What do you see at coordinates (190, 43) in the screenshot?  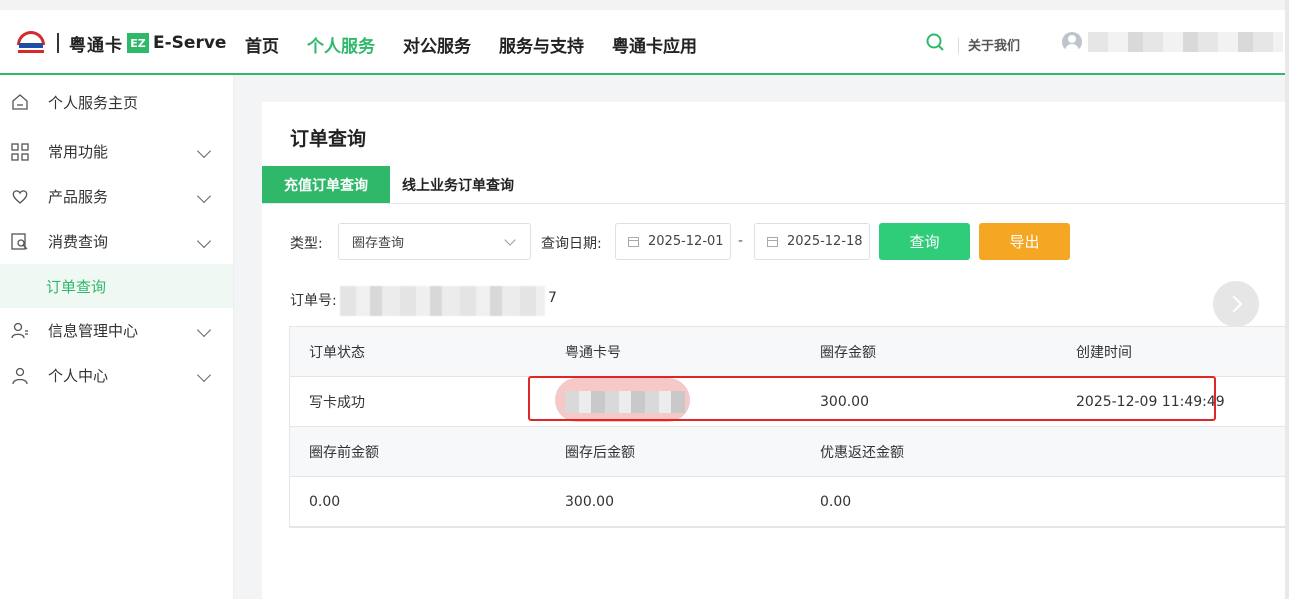 I see `brand-eserve: E-Serve` at bounding box center [190, 43].